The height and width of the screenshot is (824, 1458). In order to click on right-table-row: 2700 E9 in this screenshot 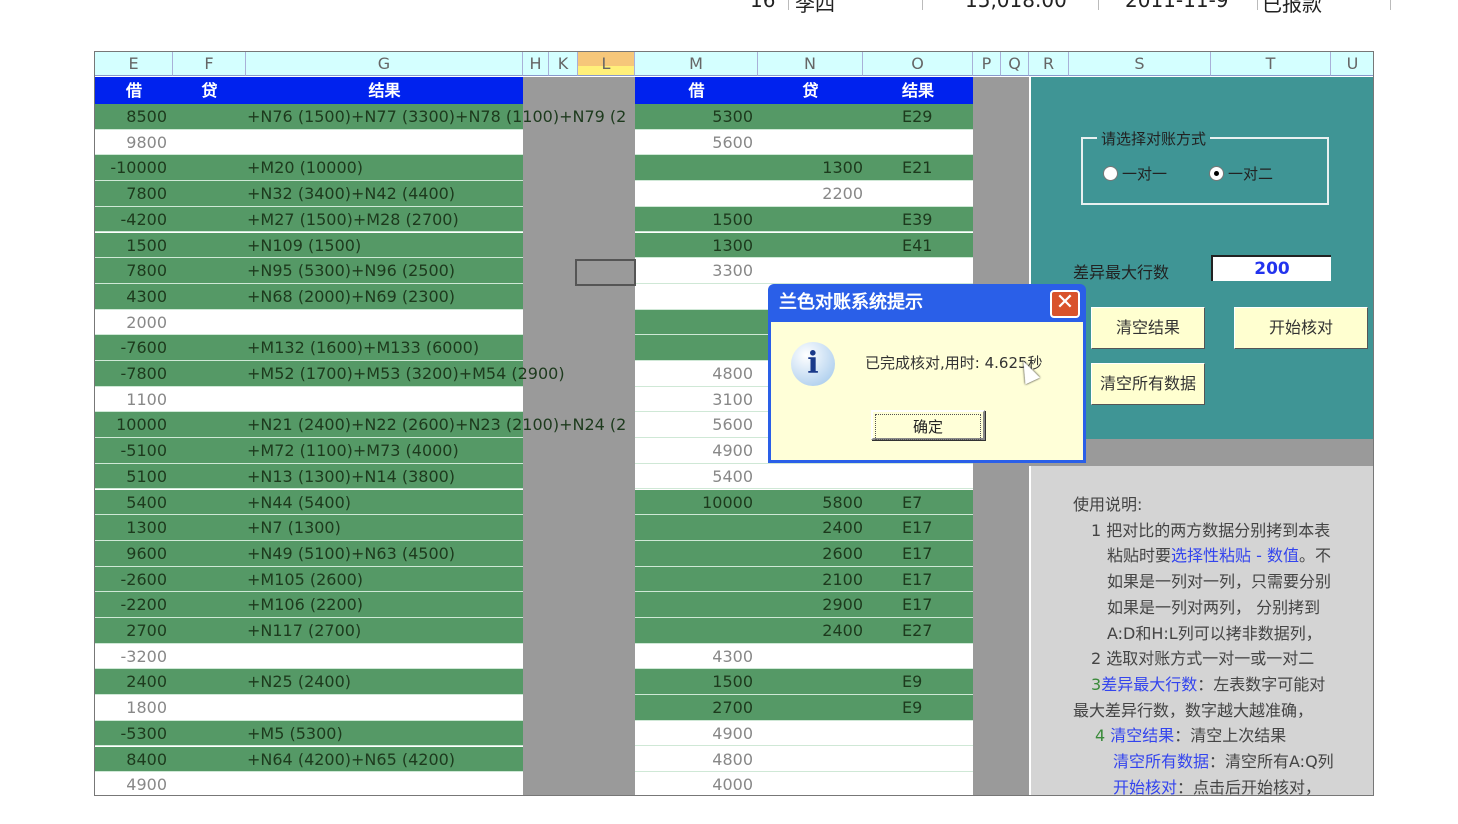, I will do `click(804, 708)`.